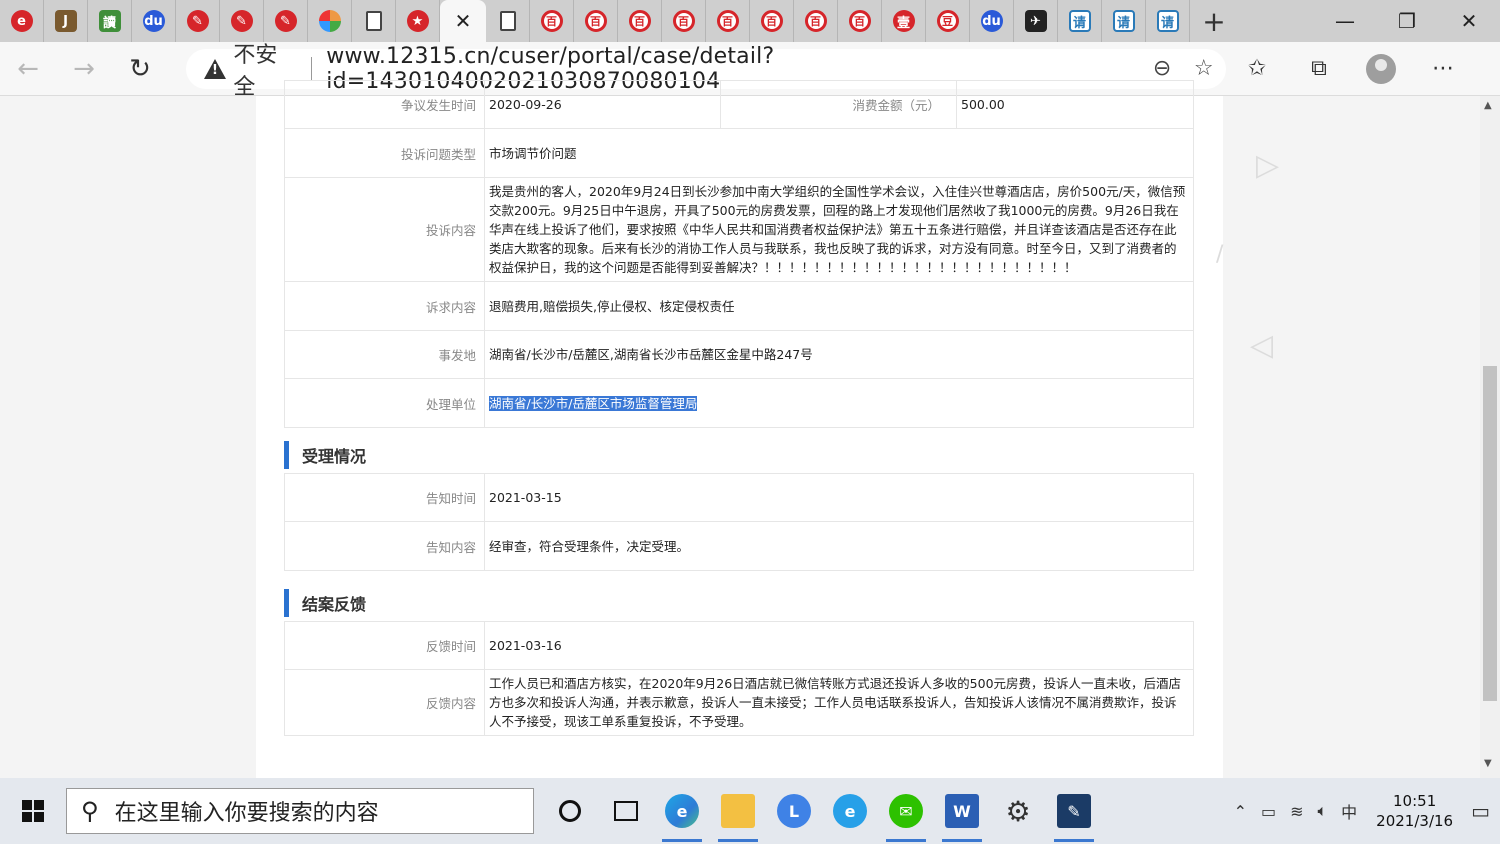  I want to click on taskbar-tool: ✎, so click(1074, 811).